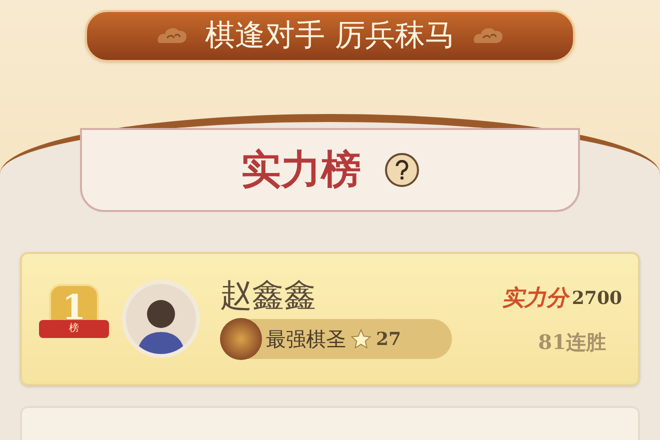 This screenshot has width=660, height=440. Describe the element at coordinates (306, 339) in the screenshot. I see `player-title: 最强棋圣` at that location.